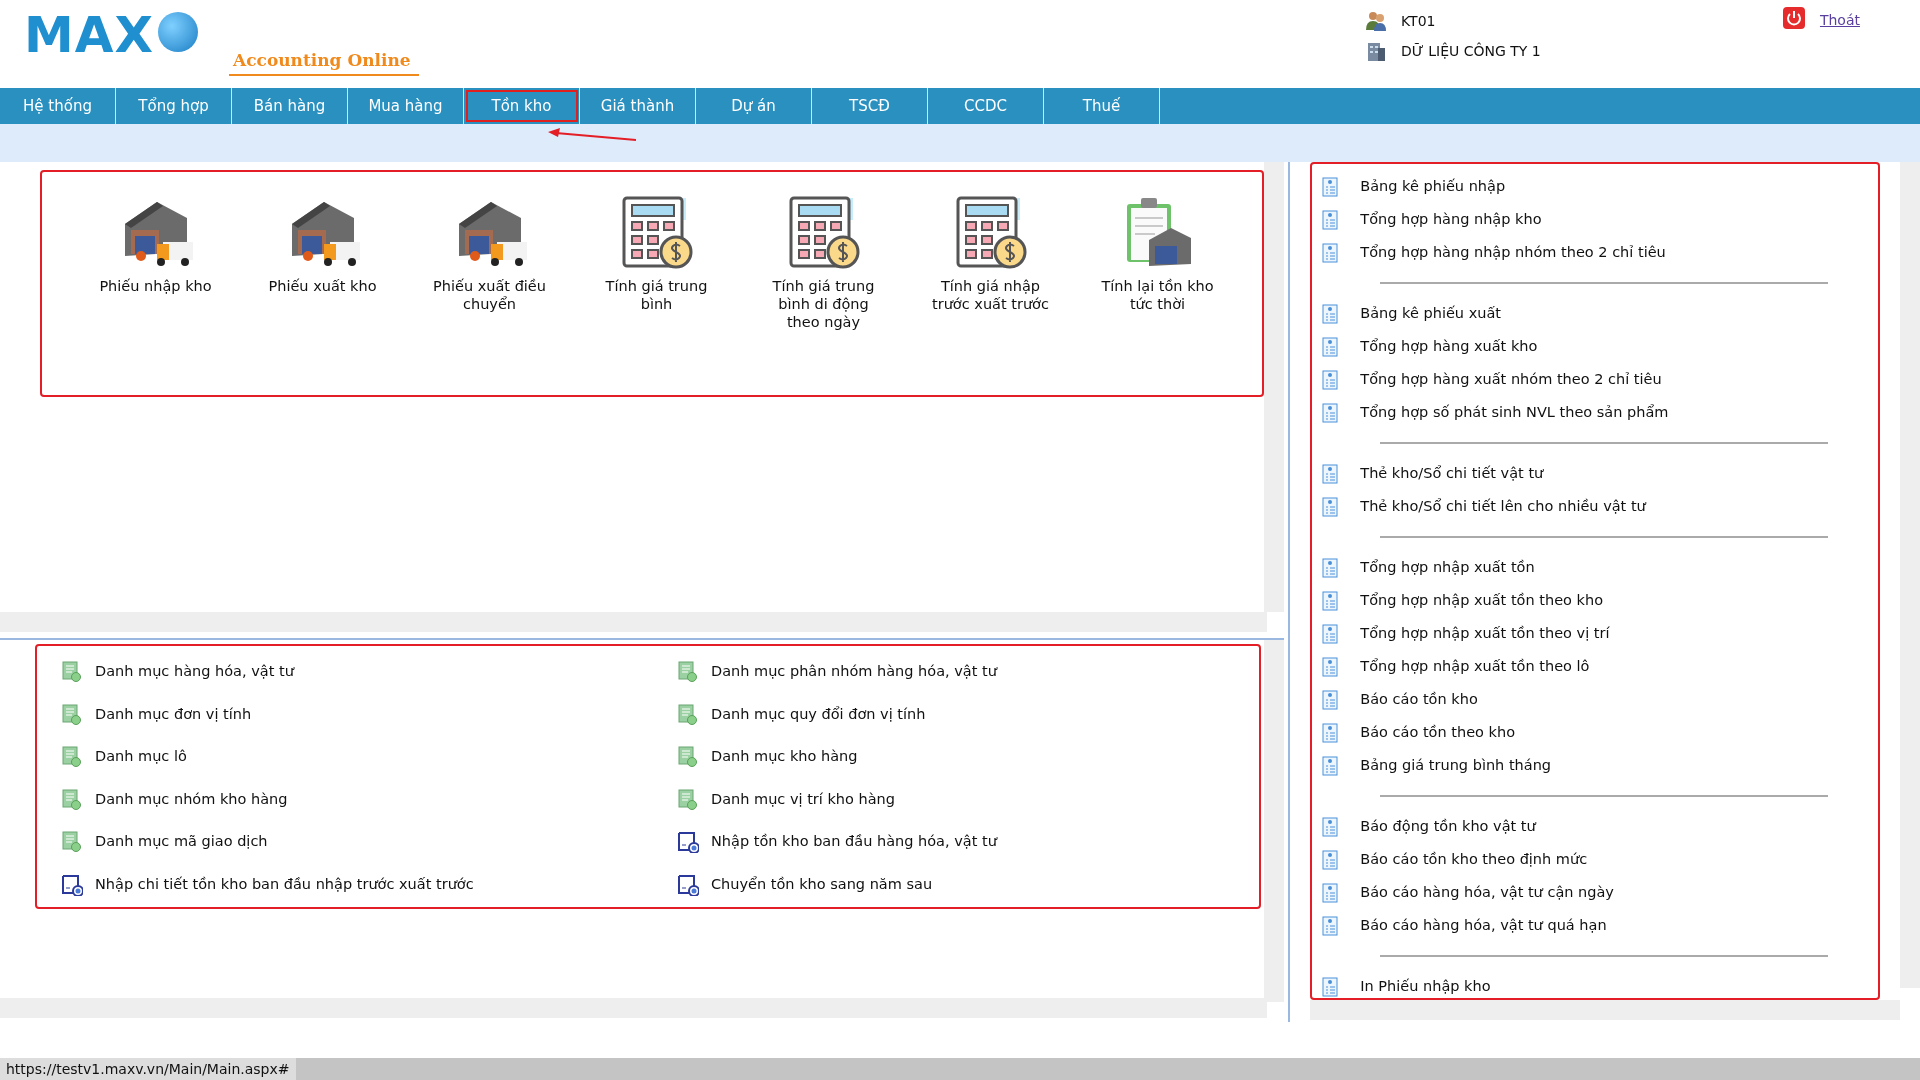 The width and height of the screenshot is (1920, 1080). I want to click on report-link: Bảng kê phiếu nhập, so click(1433, 186).